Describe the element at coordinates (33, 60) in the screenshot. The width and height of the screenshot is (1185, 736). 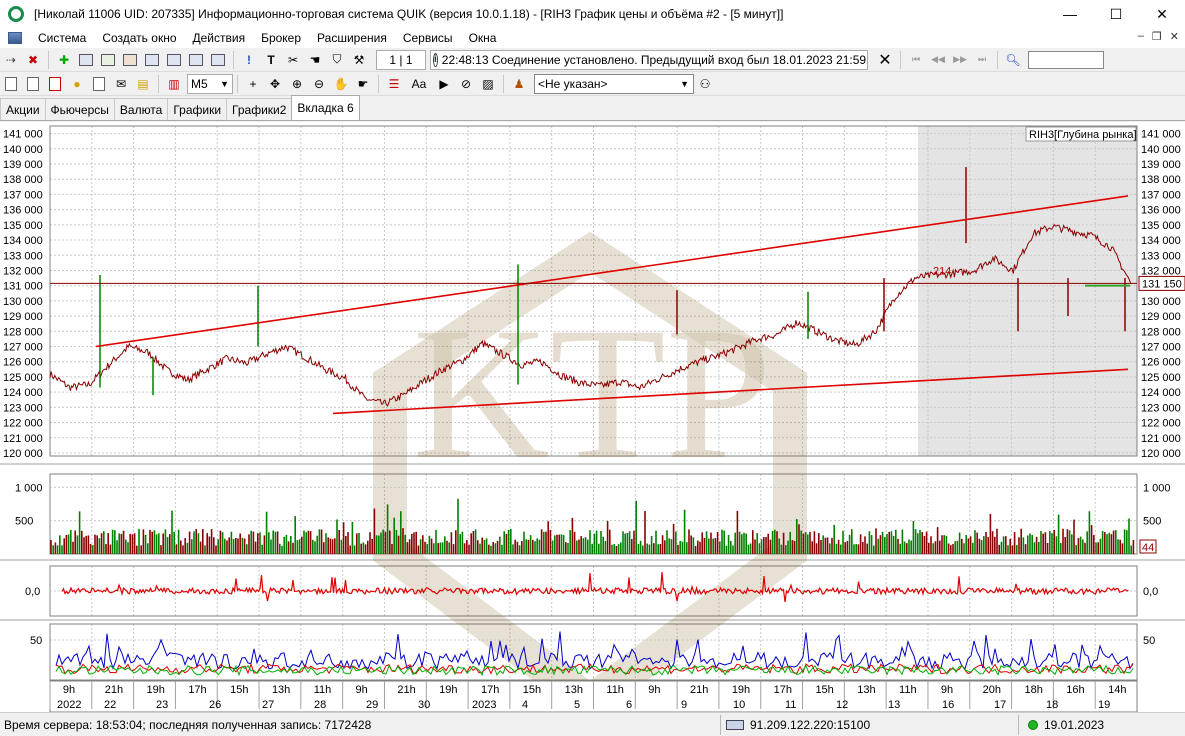
I see `disconnect-icon: ✖` at that location.